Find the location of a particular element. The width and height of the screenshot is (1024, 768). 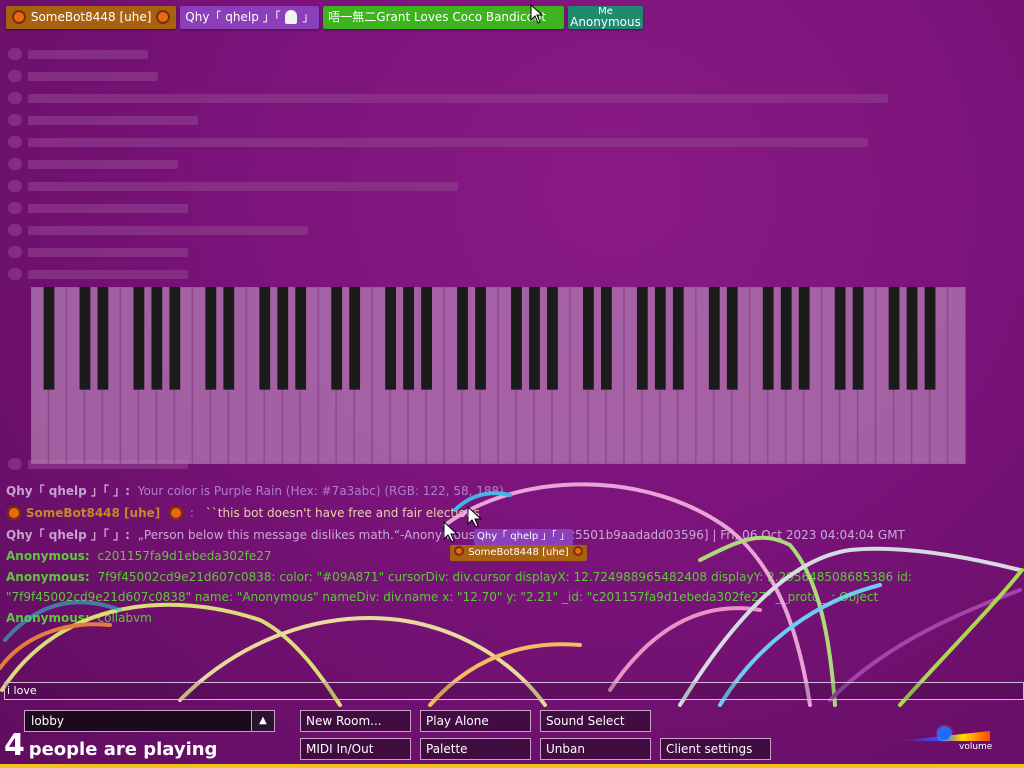

unban-button: Unban is located at coordinates (595, 749).